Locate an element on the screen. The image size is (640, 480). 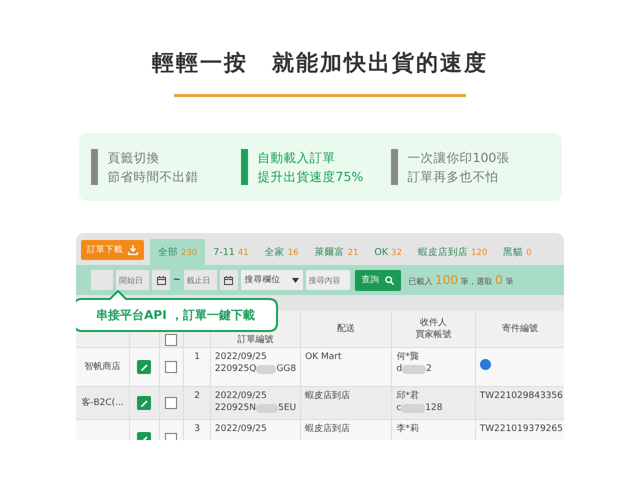
date-field is located at coordinates (102, 280).